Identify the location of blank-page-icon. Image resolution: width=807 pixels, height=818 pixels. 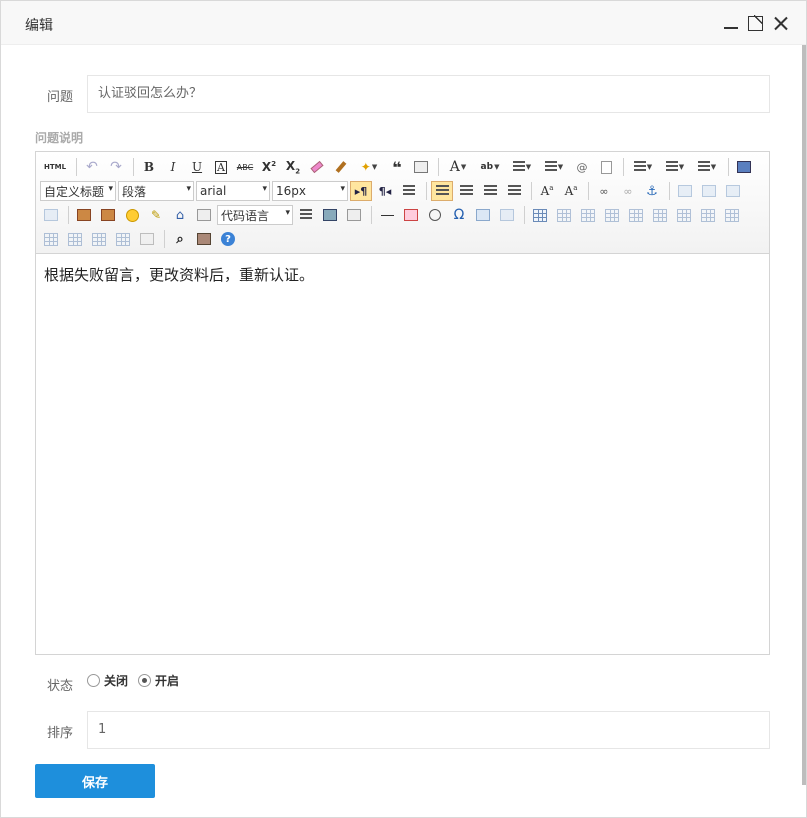
(606, 167).